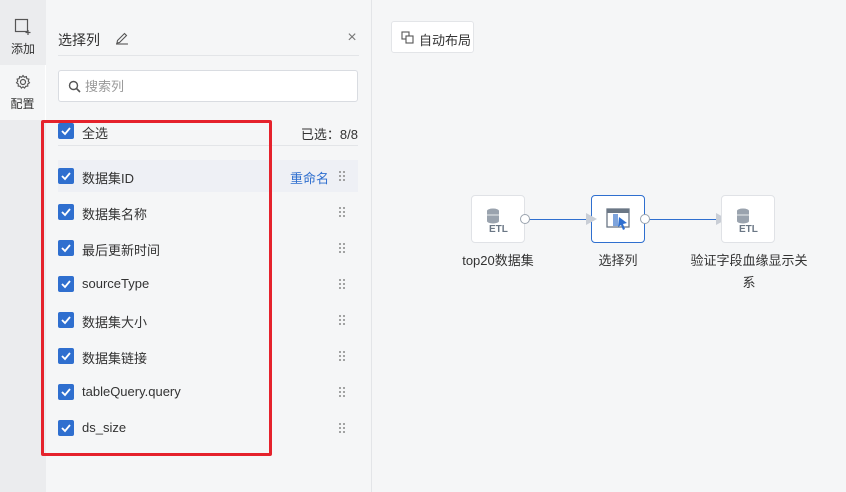 This screenshot has width=846, height=492. Describe the element at coordinates (23, 92) in the screenshot. I see `config-tab: 配置` at that location.